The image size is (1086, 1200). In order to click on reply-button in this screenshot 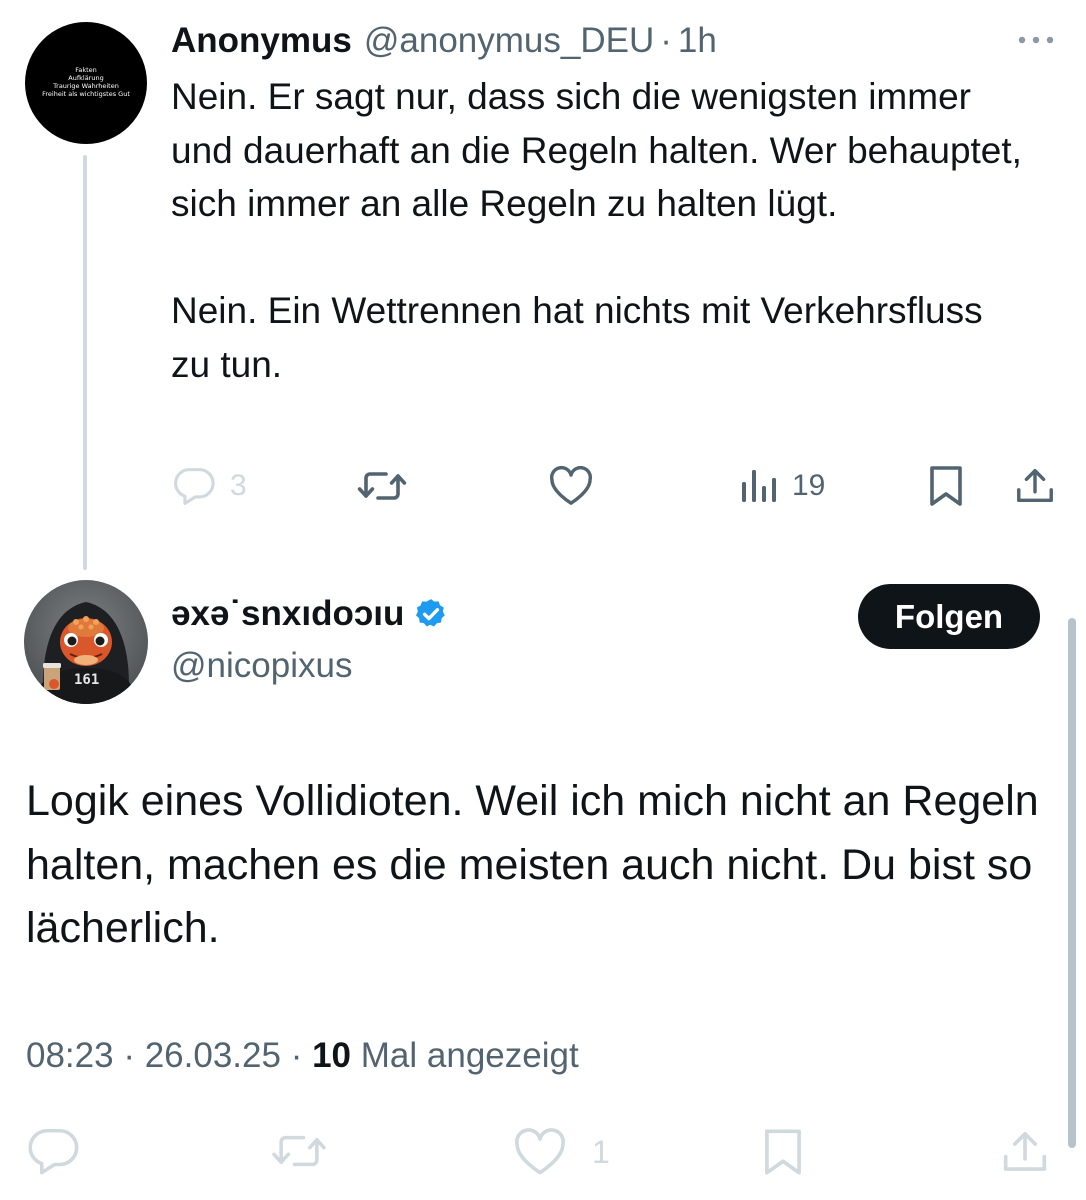, I will do `click(53, 1151)`.